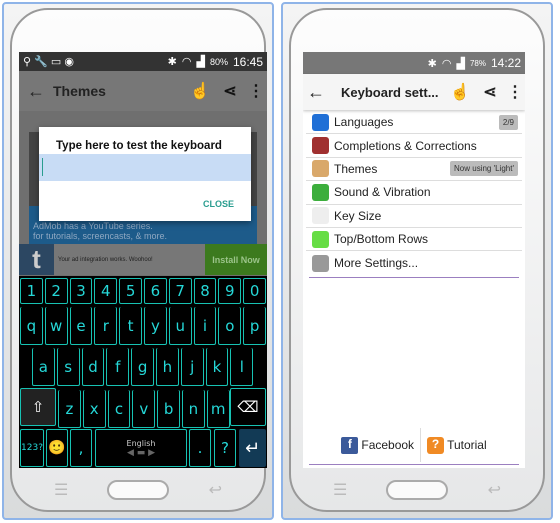 This screenshot has height=523, width=560. Describe the element at coordinates (225, 448) in the screenshot. I see `question-key: ?` at that location.